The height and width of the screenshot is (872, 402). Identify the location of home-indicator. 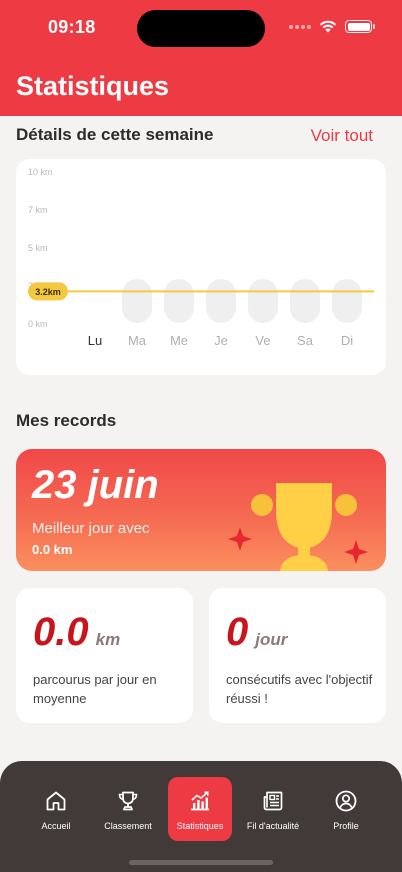
(201, 862).